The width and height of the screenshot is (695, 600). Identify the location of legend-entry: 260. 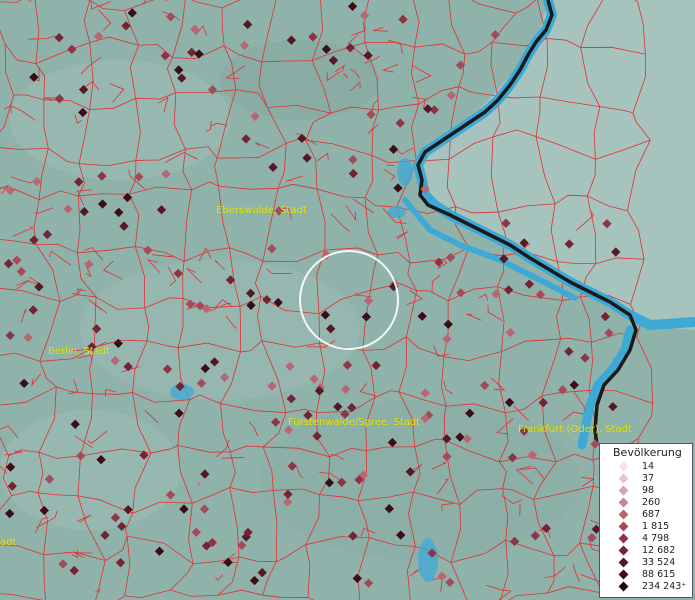
(646, 503).